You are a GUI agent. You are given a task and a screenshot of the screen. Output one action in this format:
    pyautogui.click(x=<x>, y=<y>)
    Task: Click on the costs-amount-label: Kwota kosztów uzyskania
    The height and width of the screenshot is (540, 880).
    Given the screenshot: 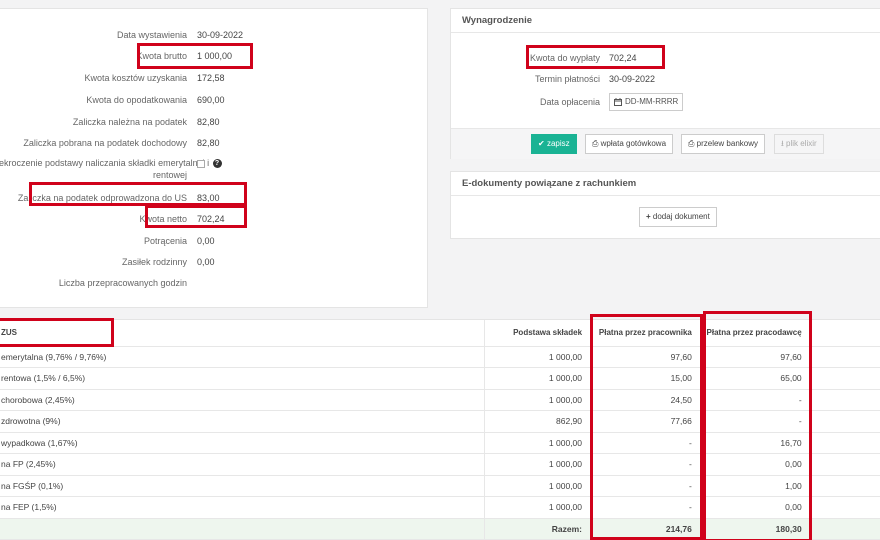 What is the action you would take?
    pyautogui.click(x=135, y=78)
    